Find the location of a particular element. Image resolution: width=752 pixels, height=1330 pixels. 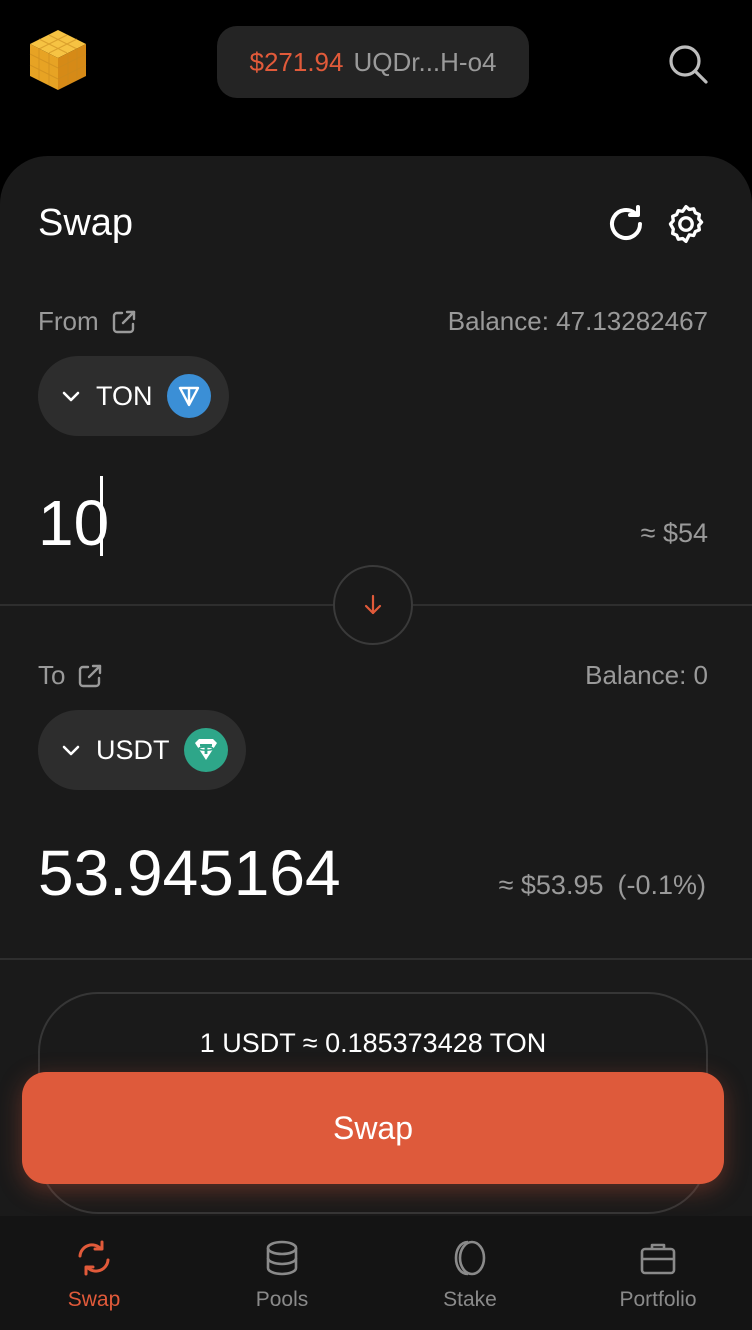

nav-item-pools: Pools is located at coordinates (282, 1273).